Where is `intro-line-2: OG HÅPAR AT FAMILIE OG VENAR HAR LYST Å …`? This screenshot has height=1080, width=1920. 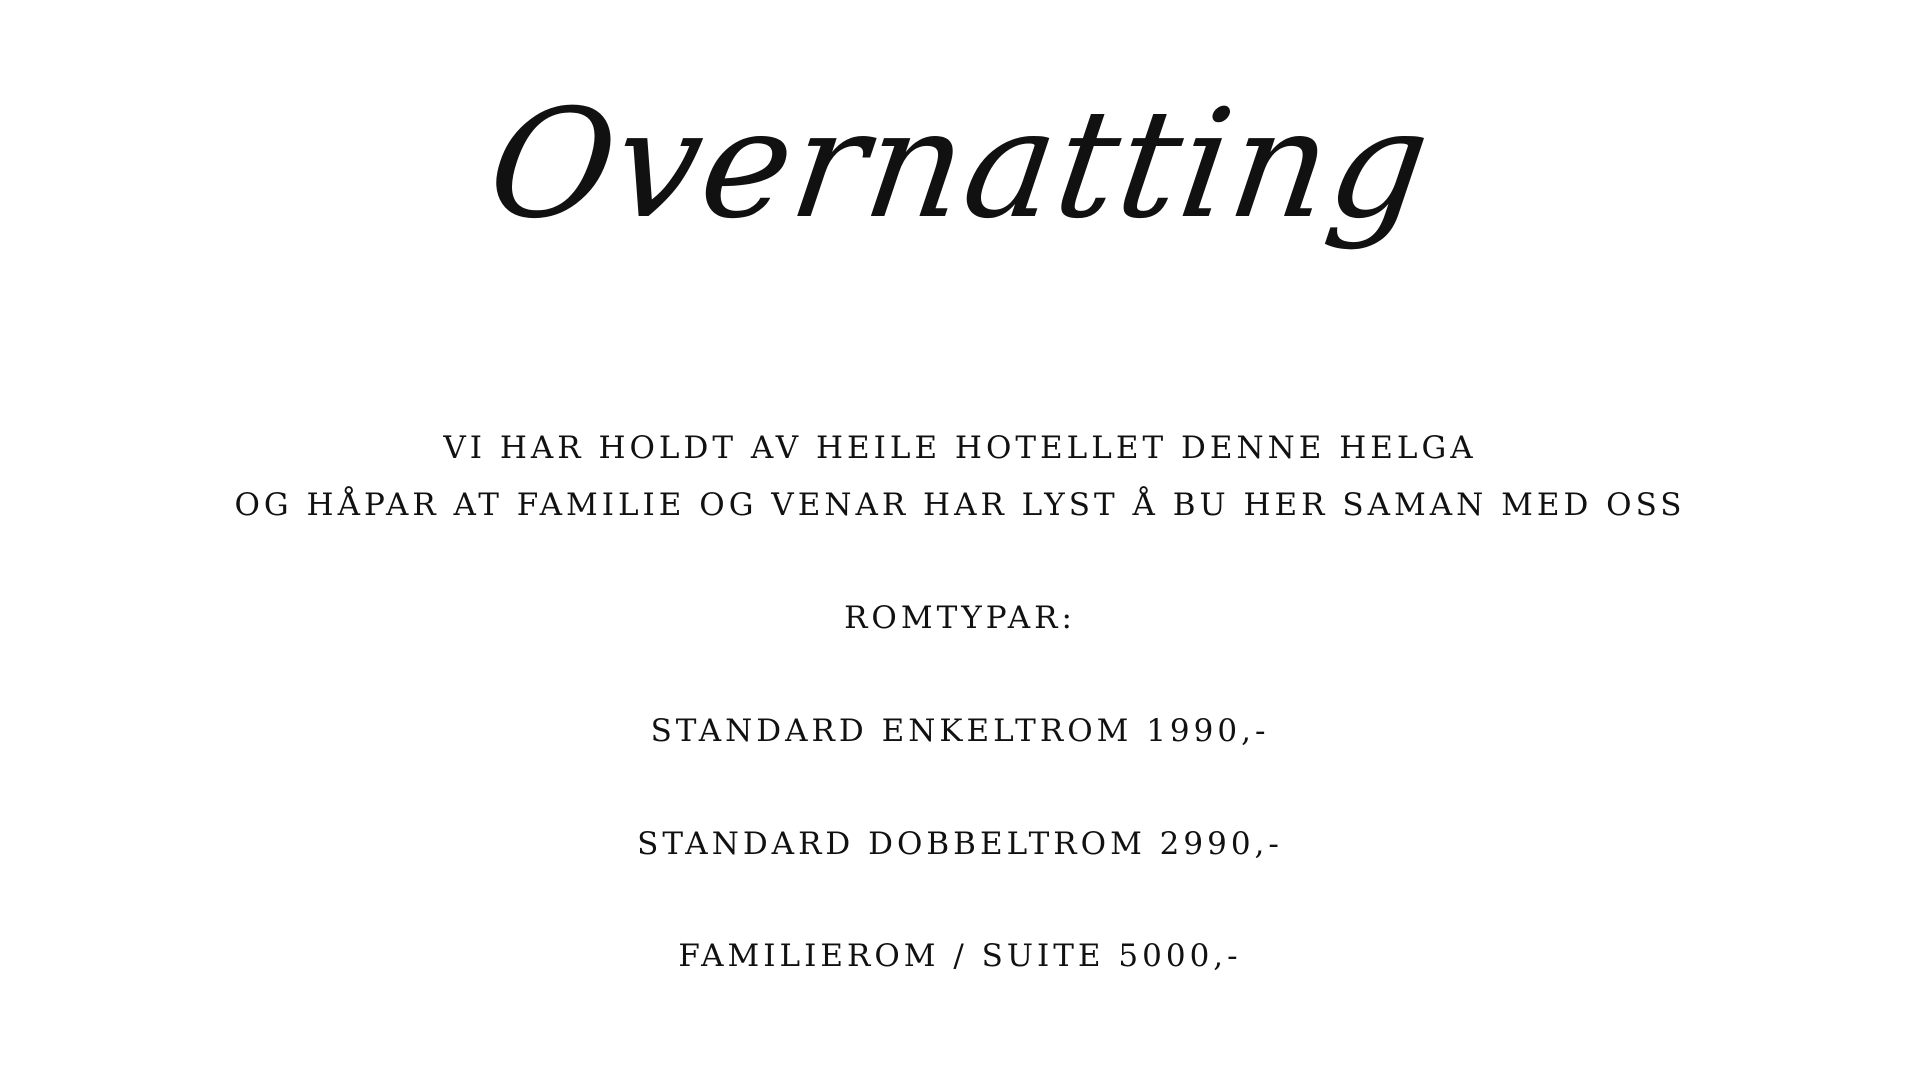 intro-line-2: OG HÅPAR AT FAMILIE OG VENAR HAR LYST Å … is located at coordinates (960, 505).